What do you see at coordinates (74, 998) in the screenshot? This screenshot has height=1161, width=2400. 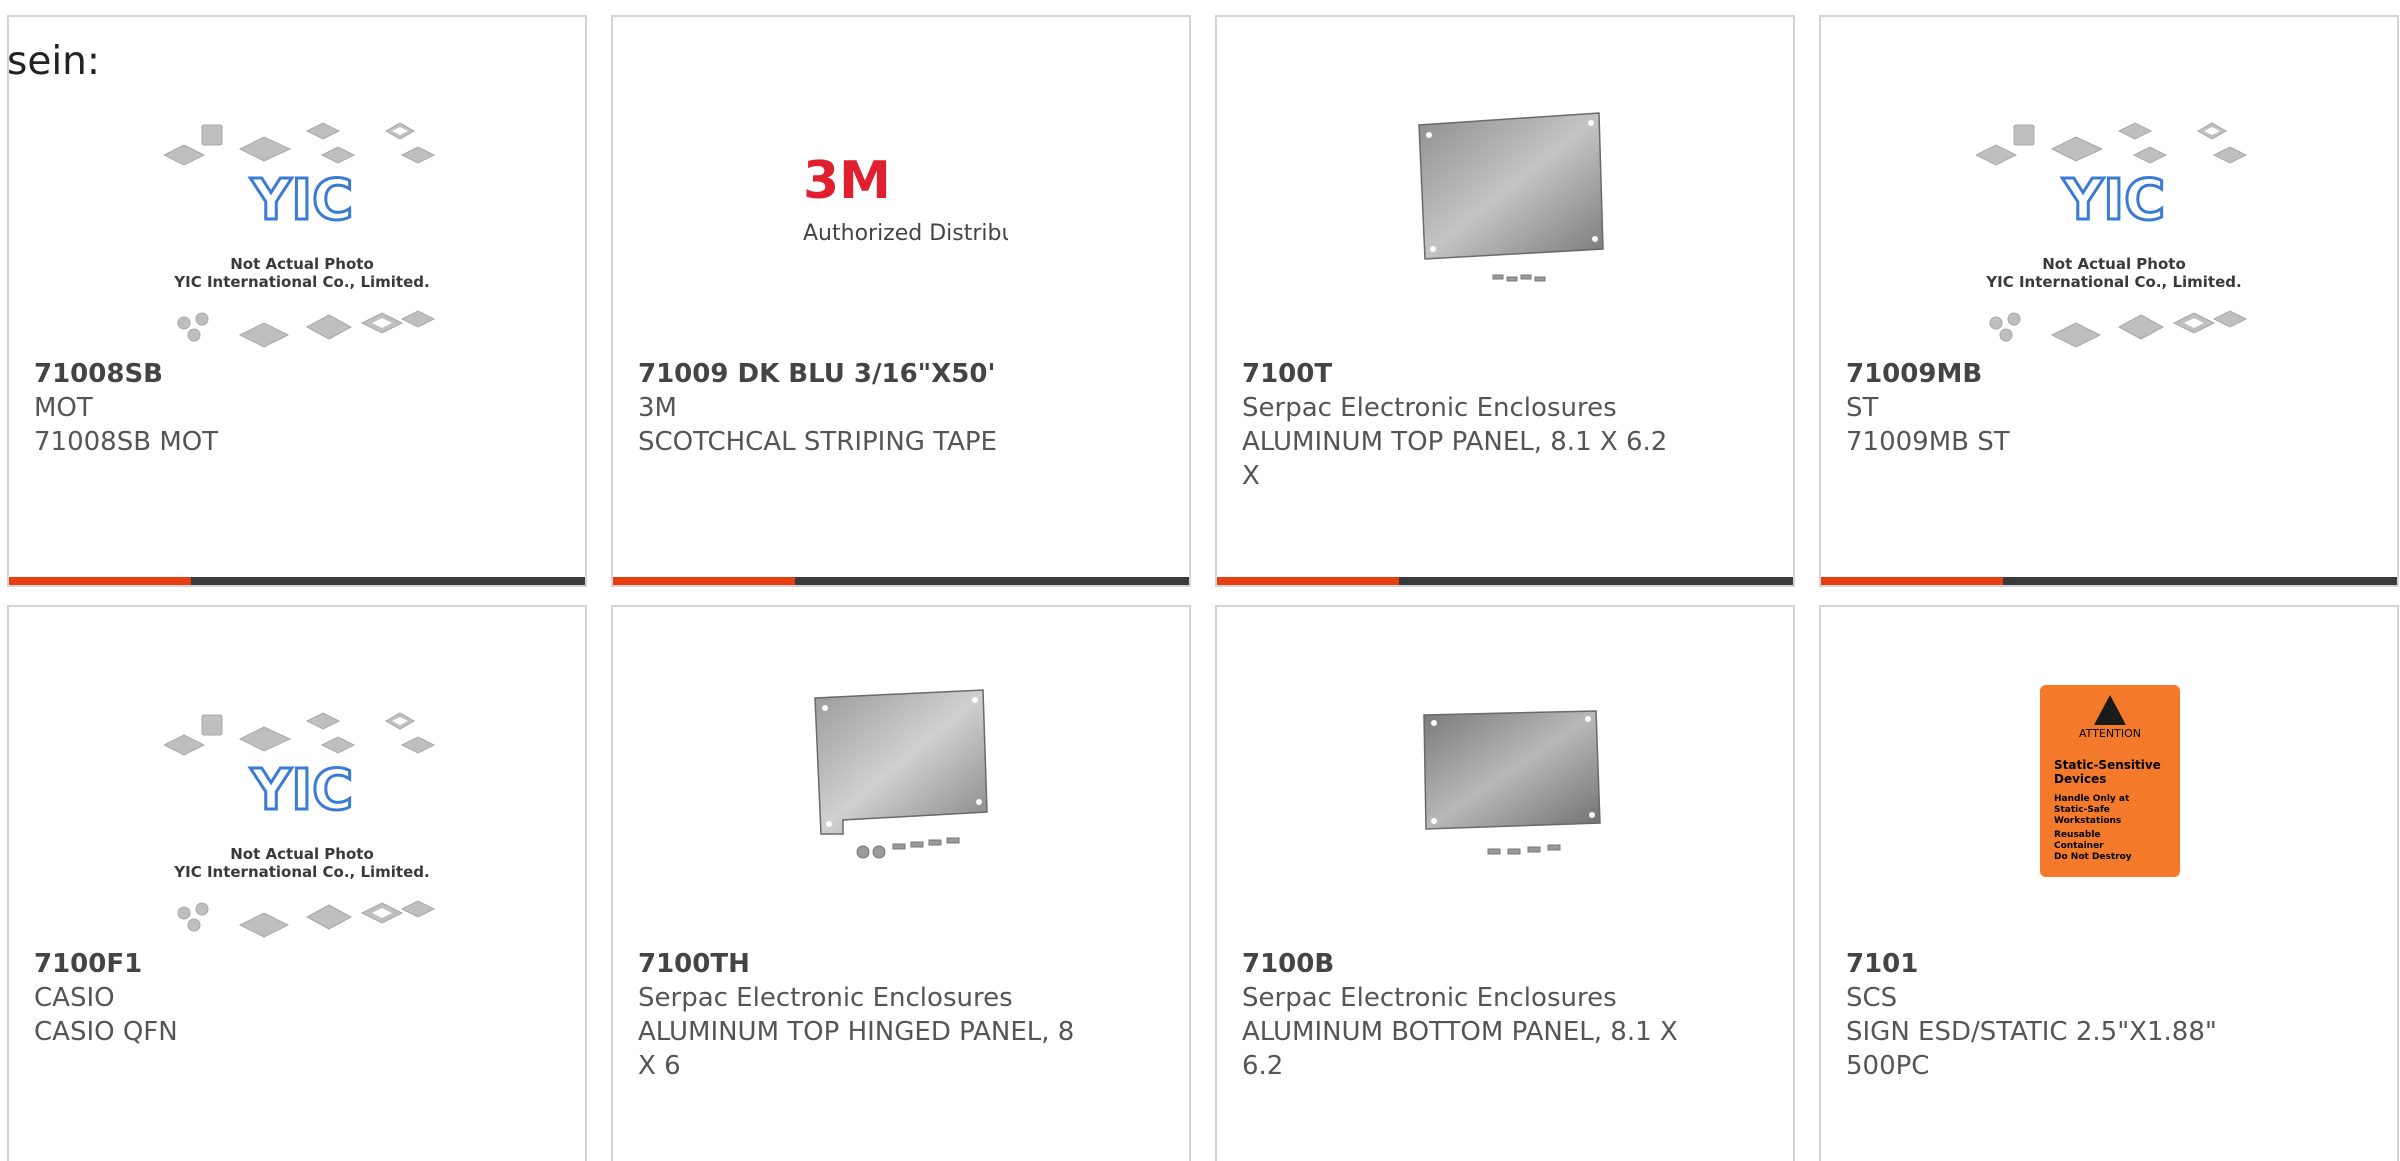 I see `manufacturer: CASIO` at bounding box center [74, 998].